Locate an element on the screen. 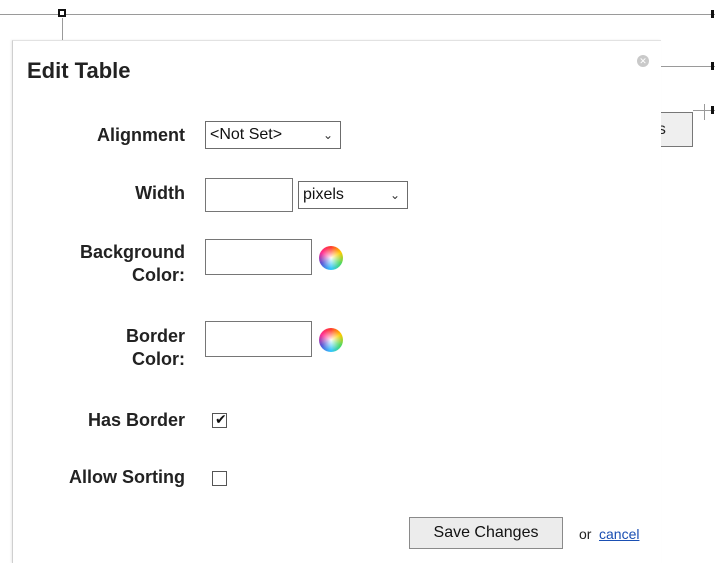 The image size is (715, 563). alignment-select: <Not Set> ⌄ is located at coordinates (273, 135).